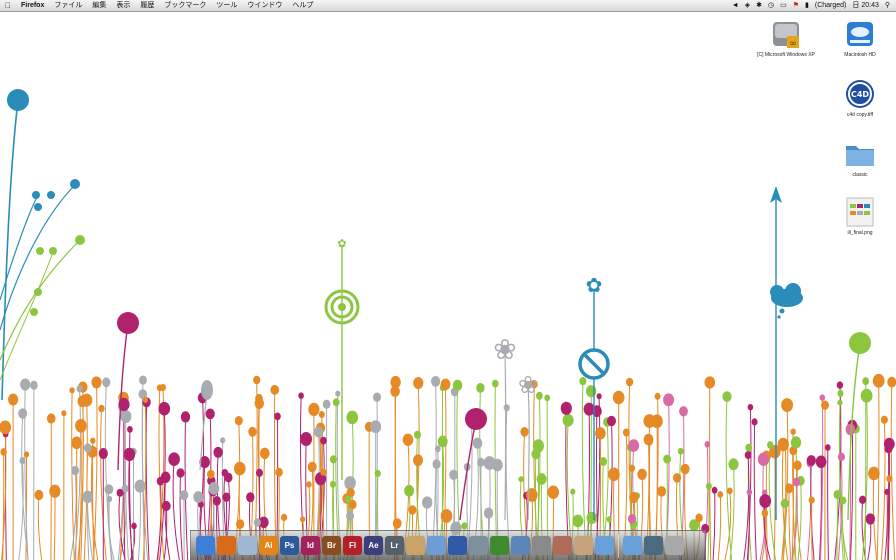 Image resolution: width=896 pixels, height=560 pixels. What do you see at coordinates (457, 545) in the screenshot?
I see `cinema4d-icon` at bounding box center [457, 545].